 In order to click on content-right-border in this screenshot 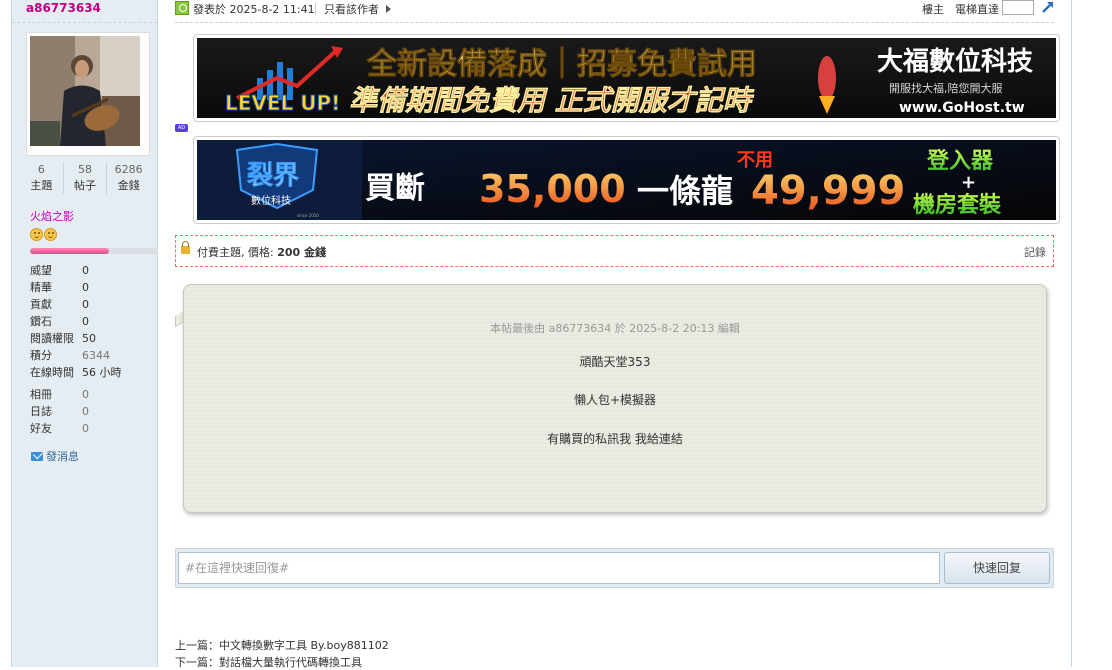, I will do `click(1071, 333)`.